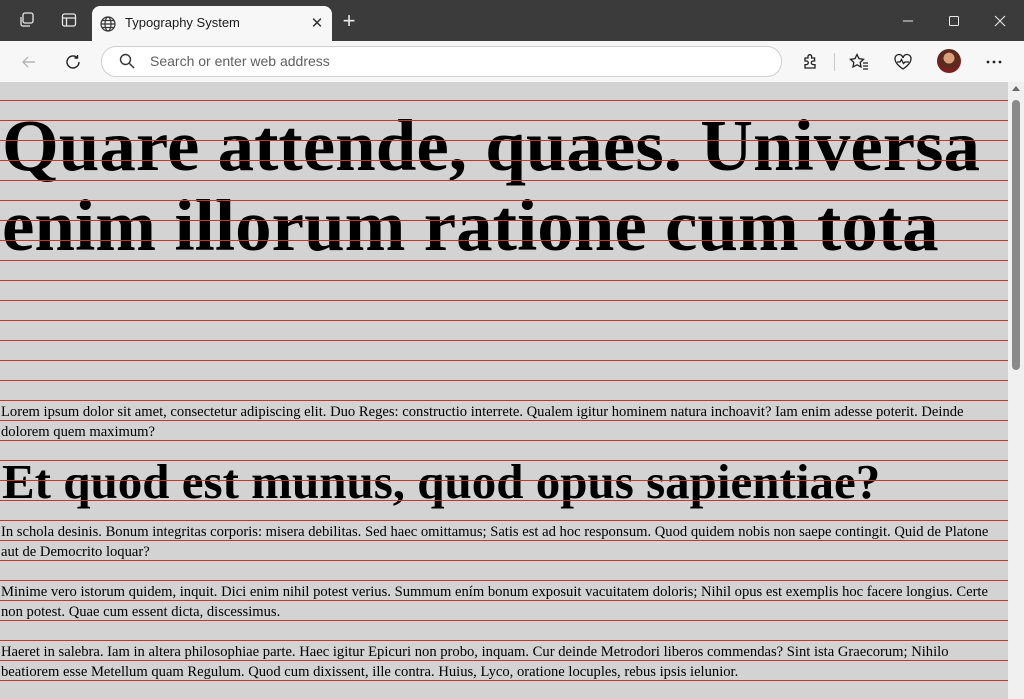 Image resolution: width=1024 pixels, height=699 pixels. I want to click on search-icon, so click(127, 63).